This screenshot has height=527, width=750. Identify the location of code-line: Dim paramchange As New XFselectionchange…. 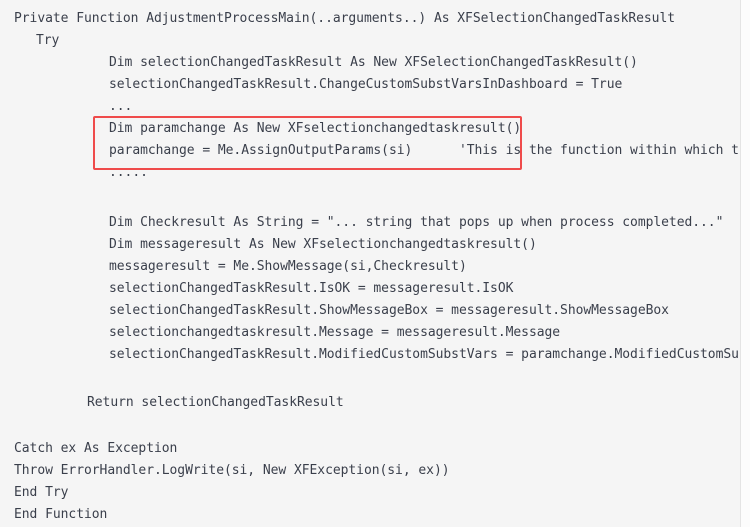
(315, 128).